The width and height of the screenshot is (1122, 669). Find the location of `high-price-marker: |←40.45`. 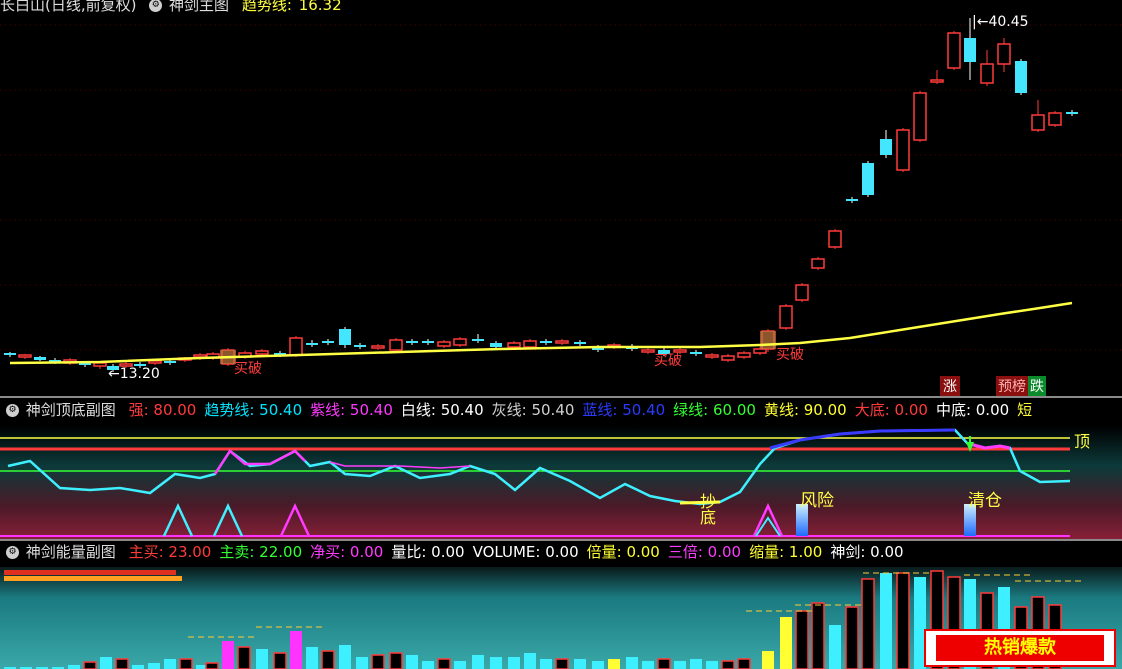

high-price-marker: |←40.45 is located at coordinates (1000, 22).